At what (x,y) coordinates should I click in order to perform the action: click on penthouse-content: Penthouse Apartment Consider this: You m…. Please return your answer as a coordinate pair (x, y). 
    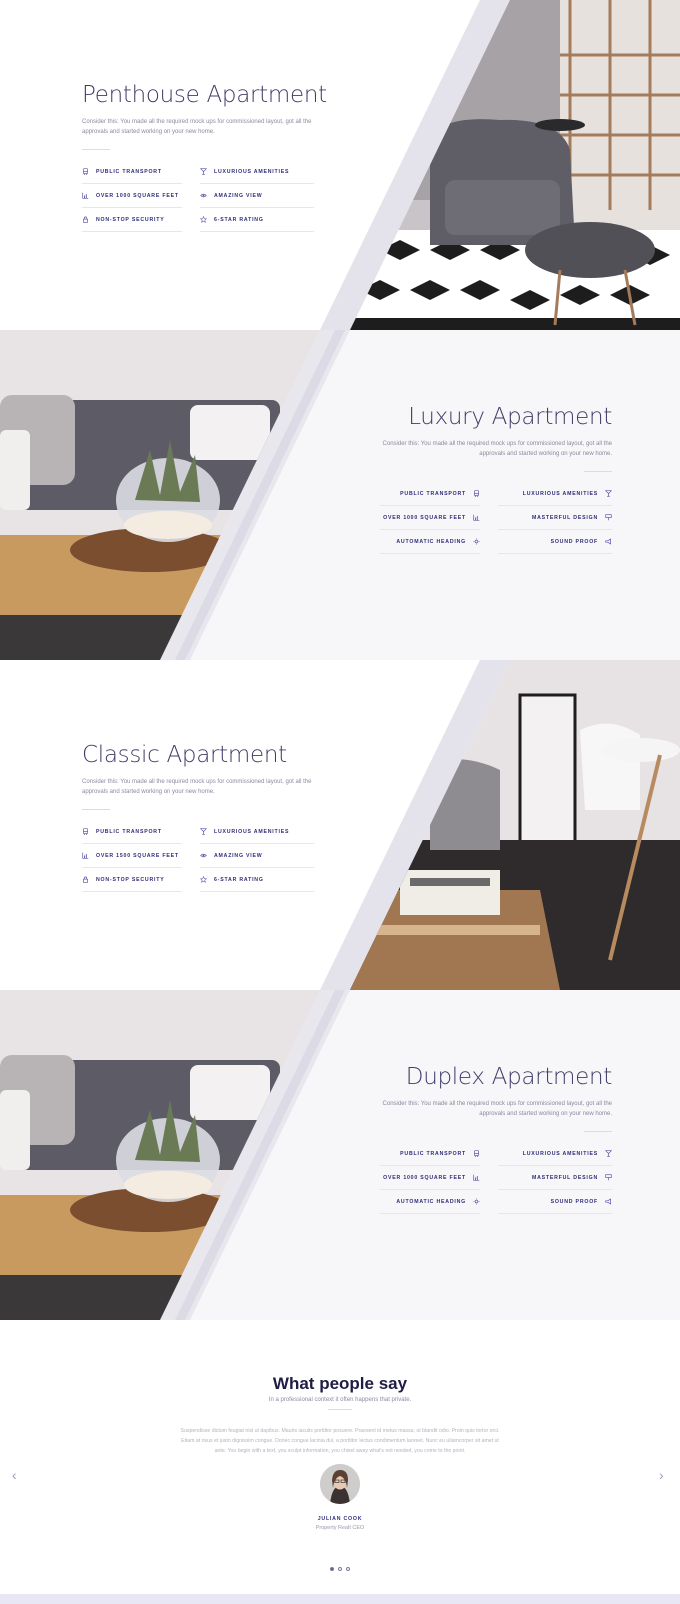
    Looking at the image, I should click on (204, 157).